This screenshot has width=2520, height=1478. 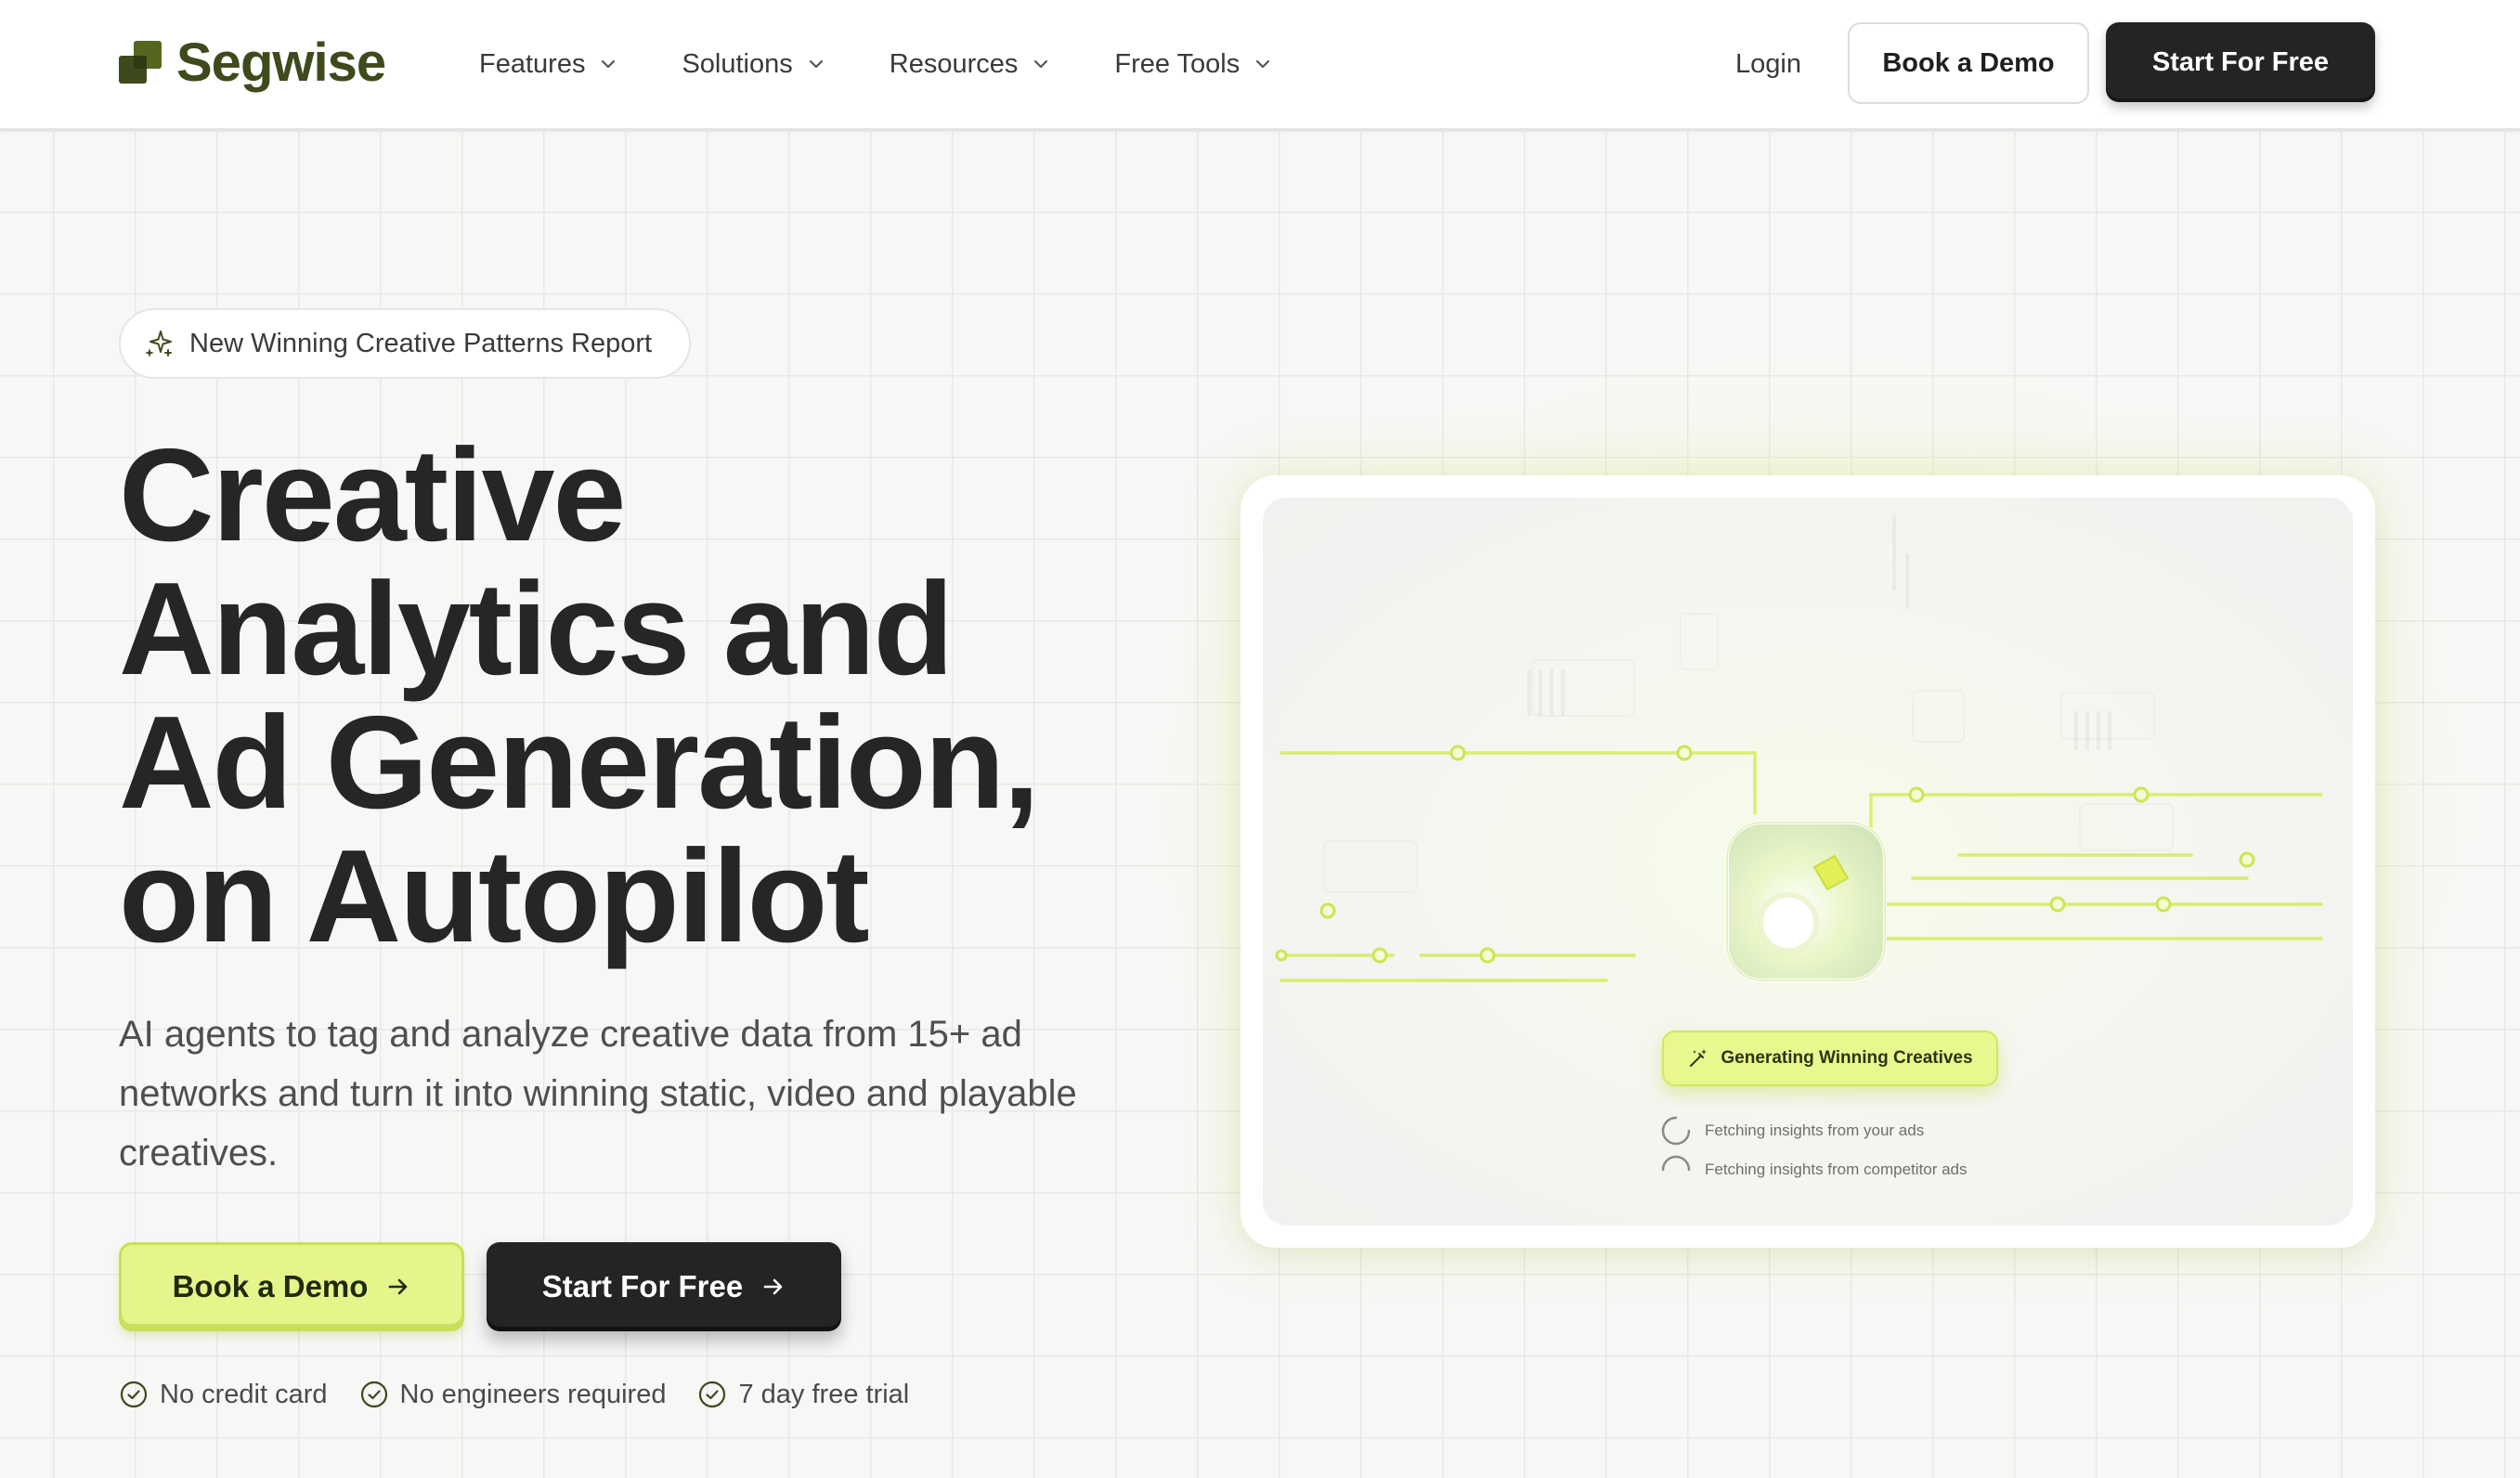 I want to click on book-demo-button: Book a Demo, so click(x=1968, y=63).